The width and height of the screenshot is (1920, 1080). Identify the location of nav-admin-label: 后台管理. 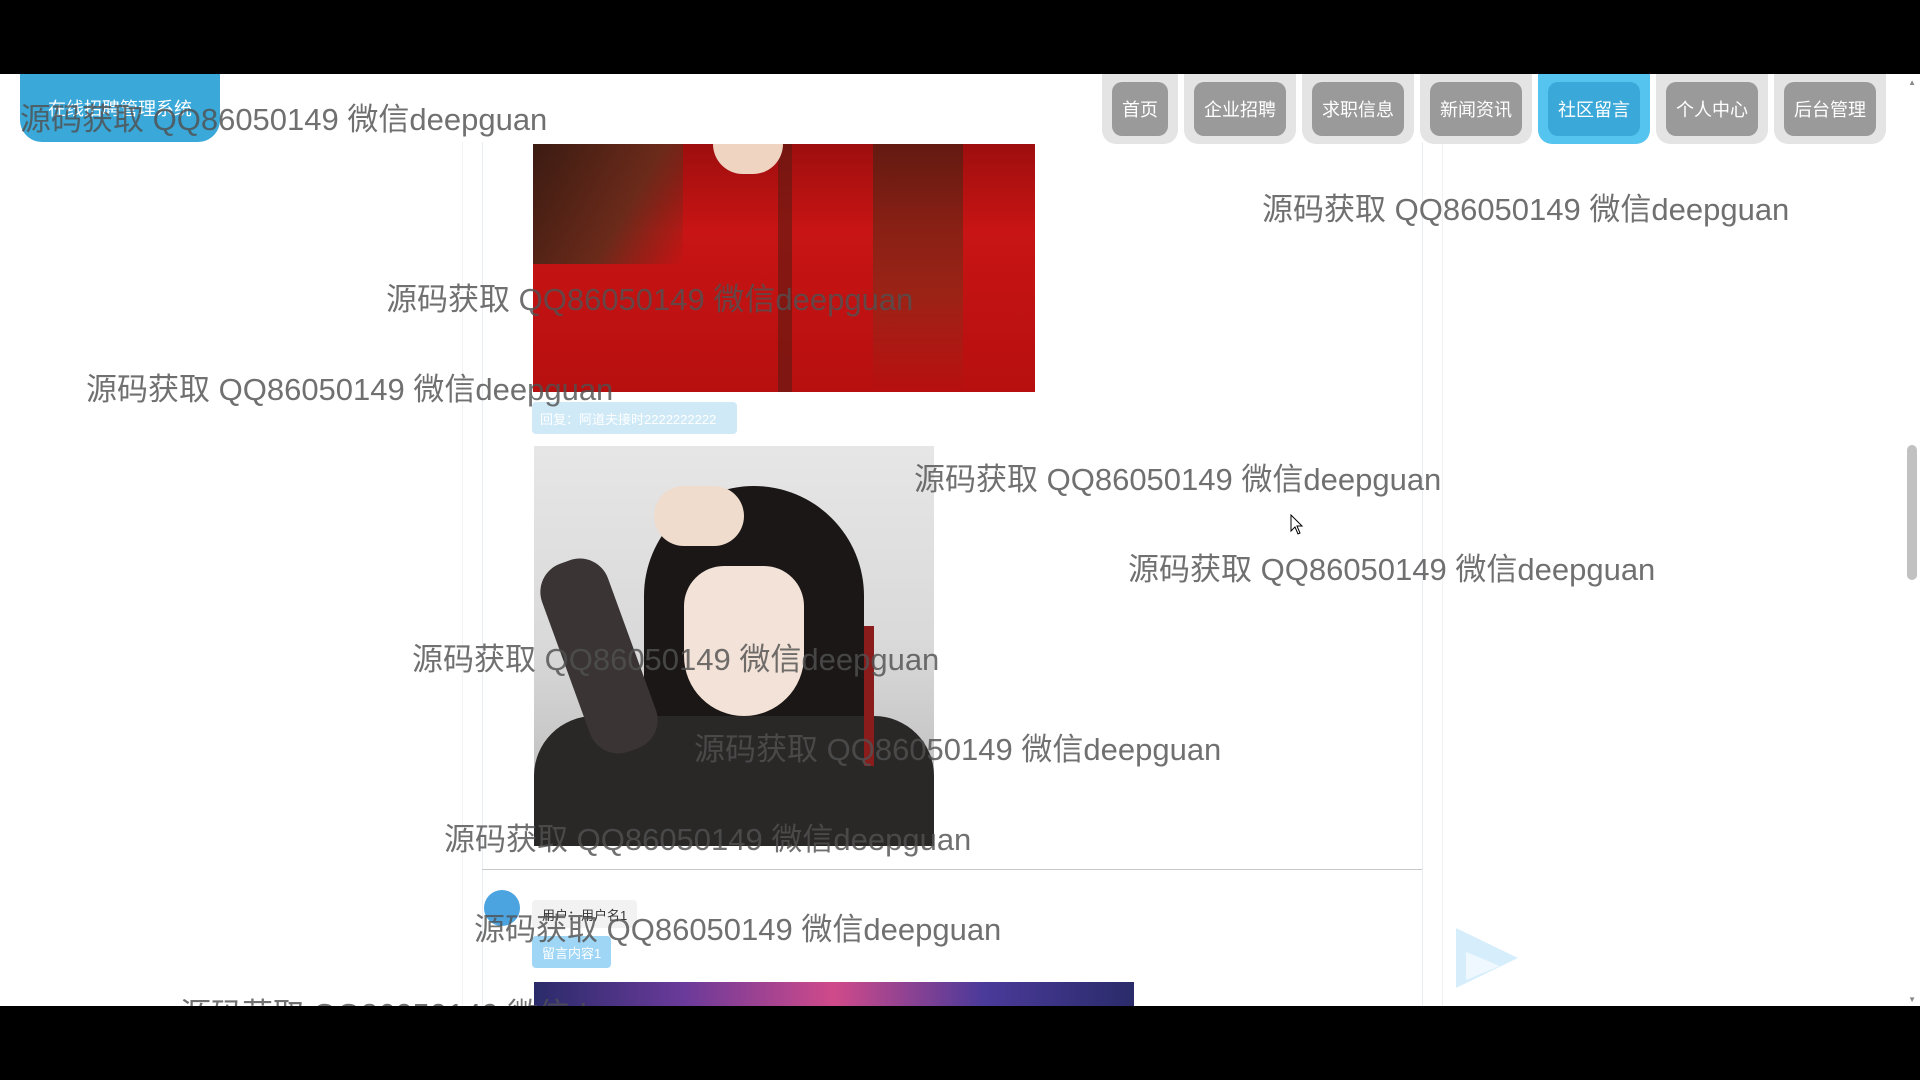
(1830, 109).